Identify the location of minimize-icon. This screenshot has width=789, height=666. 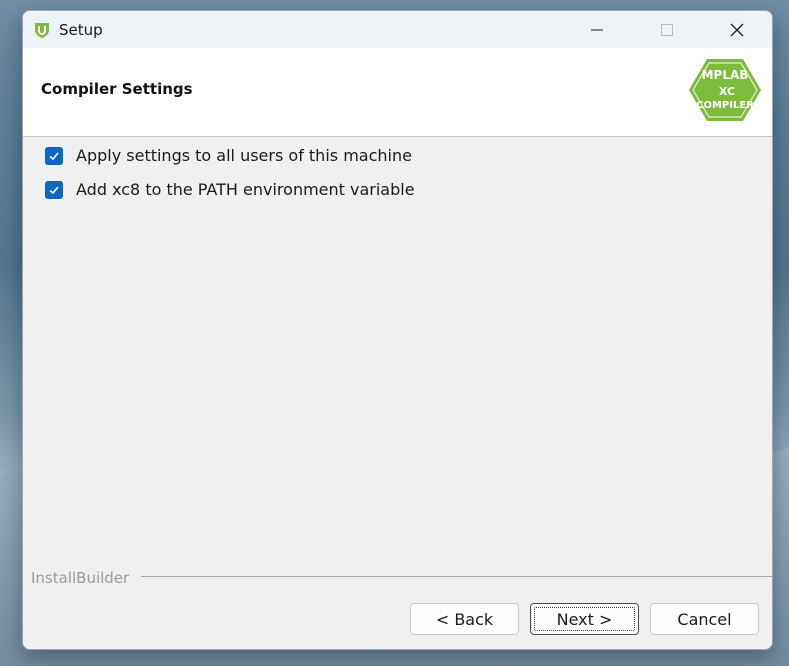
(597, 29).